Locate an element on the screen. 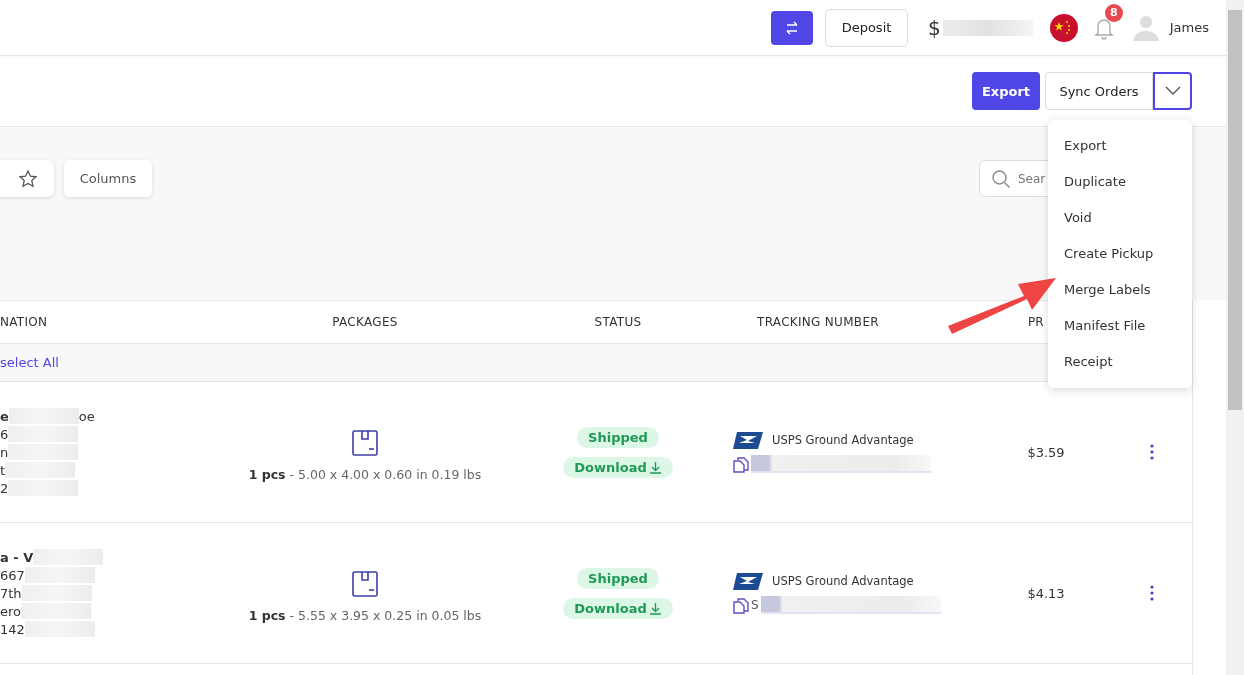 The width and height of the screenshot is (1244, 675). address-text: ero is located at coordinates (10, 611).